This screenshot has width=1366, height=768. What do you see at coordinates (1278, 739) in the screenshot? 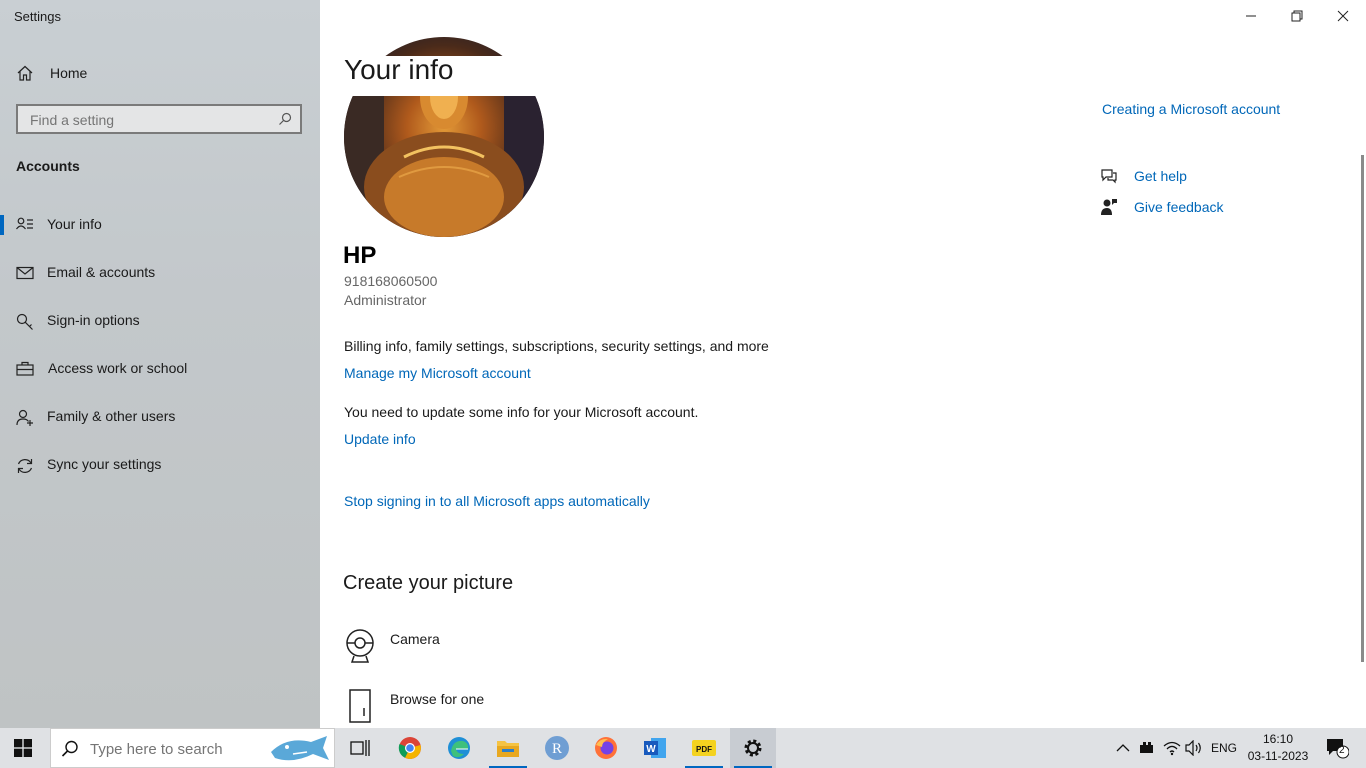
I see `clock-time: 16:10` at bounding box center [1278, 739].